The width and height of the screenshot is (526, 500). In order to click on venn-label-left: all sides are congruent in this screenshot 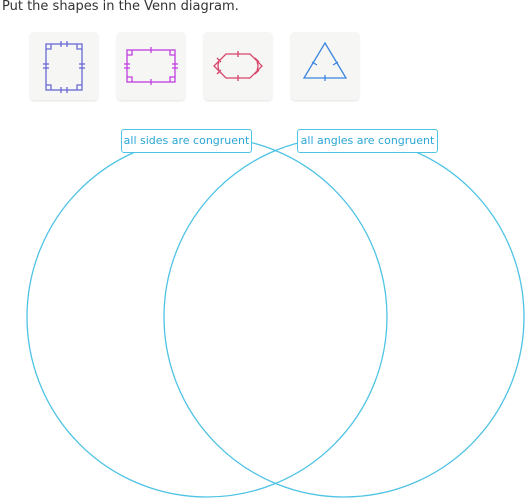, I will do `click(186, 141)`.